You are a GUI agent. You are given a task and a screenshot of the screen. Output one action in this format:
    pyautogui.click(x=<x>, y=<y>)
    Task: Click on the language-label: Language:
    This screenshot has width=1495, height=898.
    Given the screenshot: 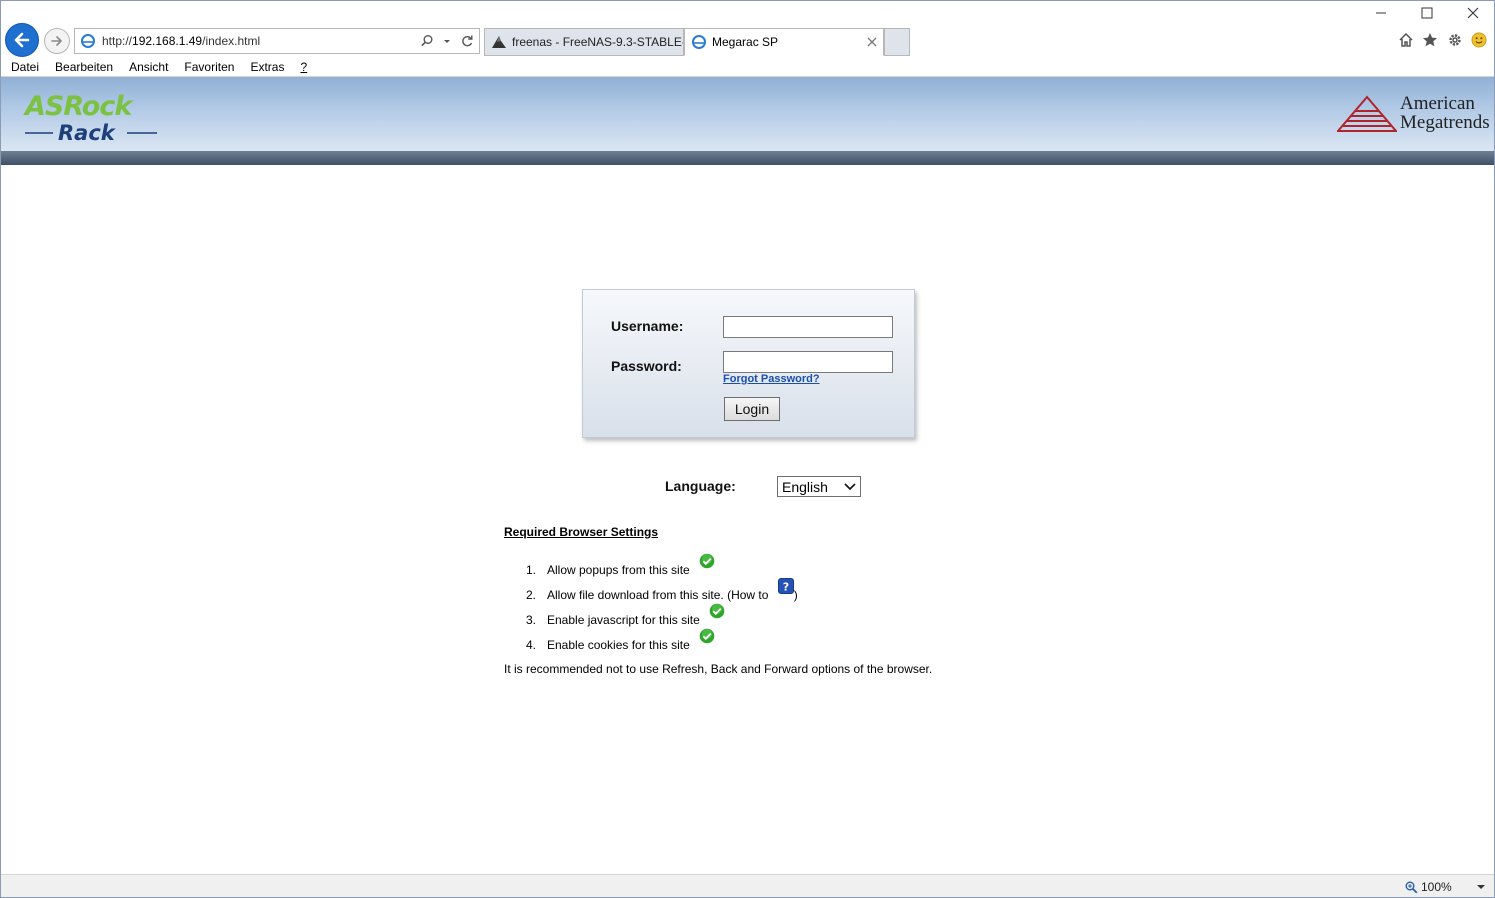 What is the action you would take?
    pyautogui.click(x=700, y=486)
    